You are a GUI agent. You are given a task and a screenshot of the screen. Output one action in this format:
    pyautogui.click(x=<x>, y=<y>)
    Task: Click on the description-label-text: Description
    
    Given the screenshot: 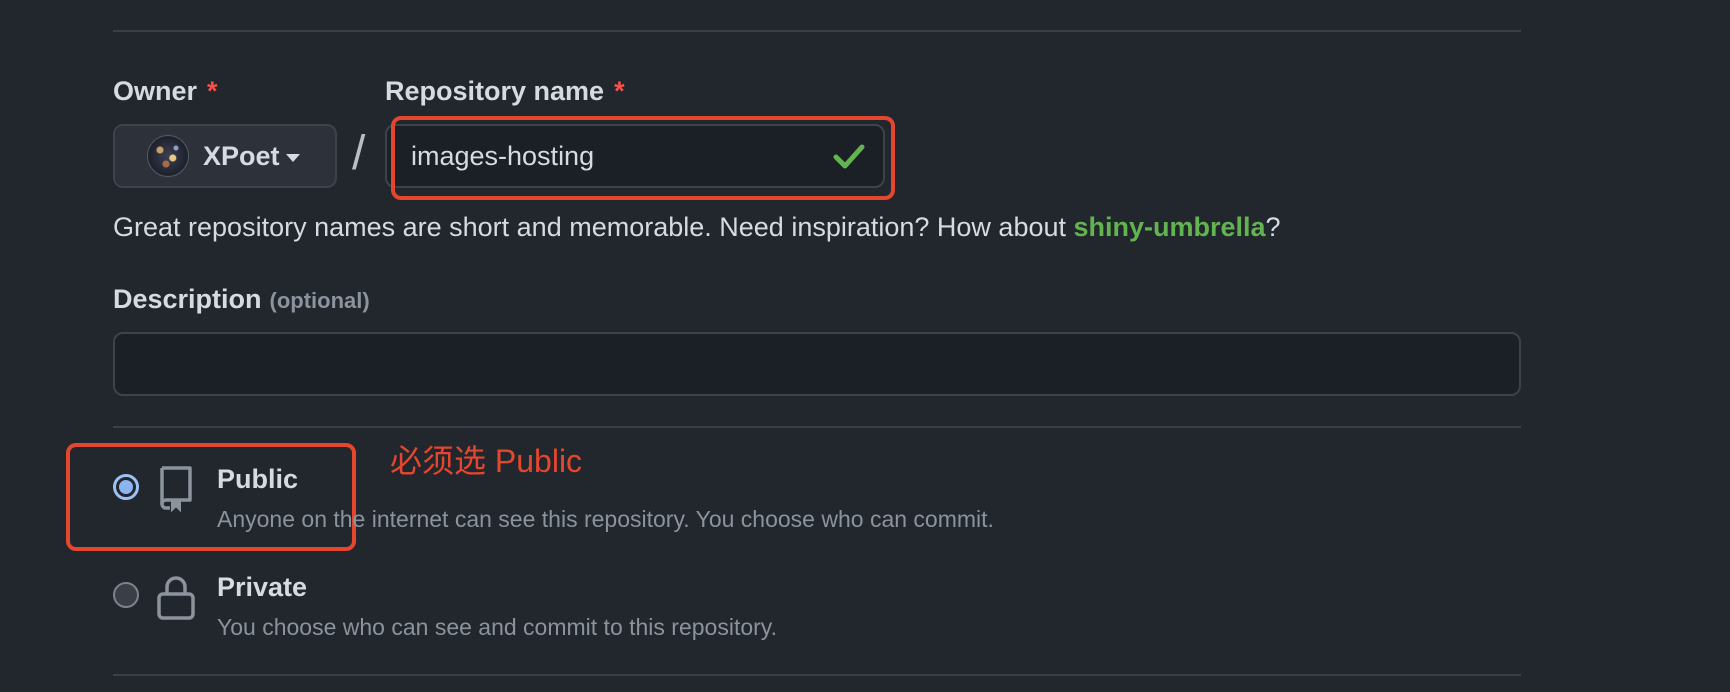 What is the action you would take?
    pyautogui.click(x=187, y=299)
    